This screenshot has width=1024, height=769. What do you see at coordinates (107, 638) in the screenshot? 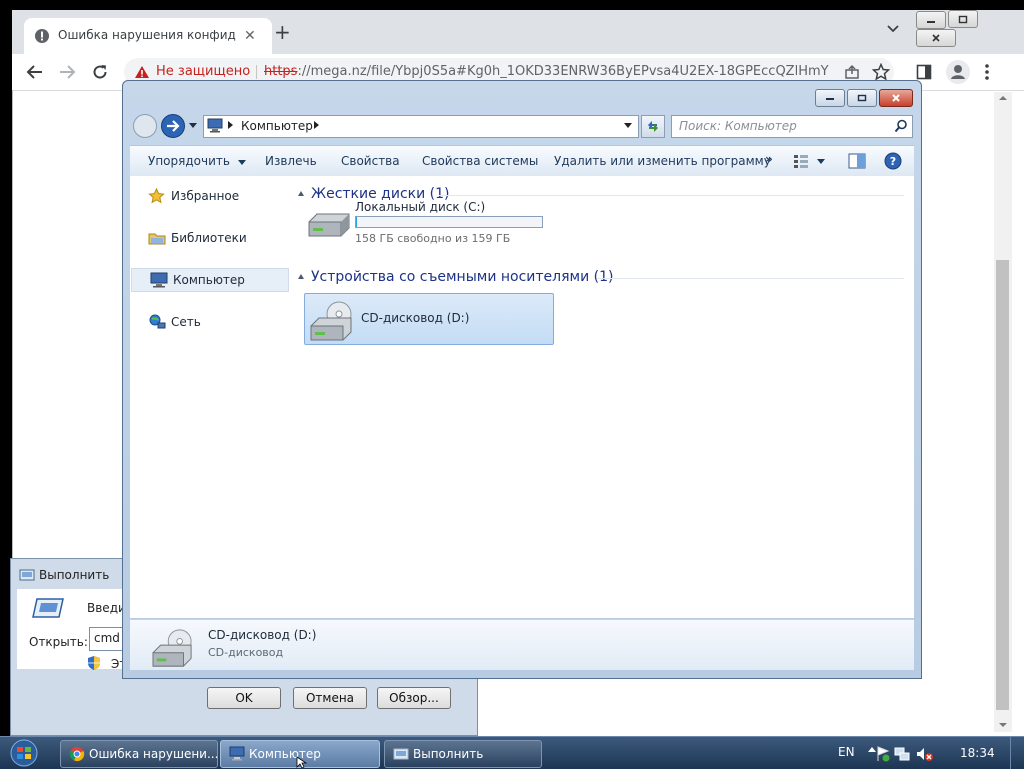
I see `open-input-value: cmd` at bounding box center [107, 638].